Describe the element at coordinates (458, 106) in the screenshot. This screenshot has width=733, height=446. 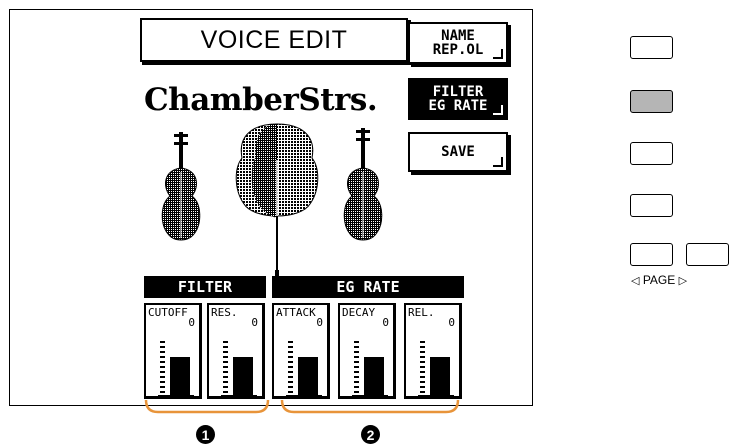
I see `filter-button-line2: EG RATE` at that location.